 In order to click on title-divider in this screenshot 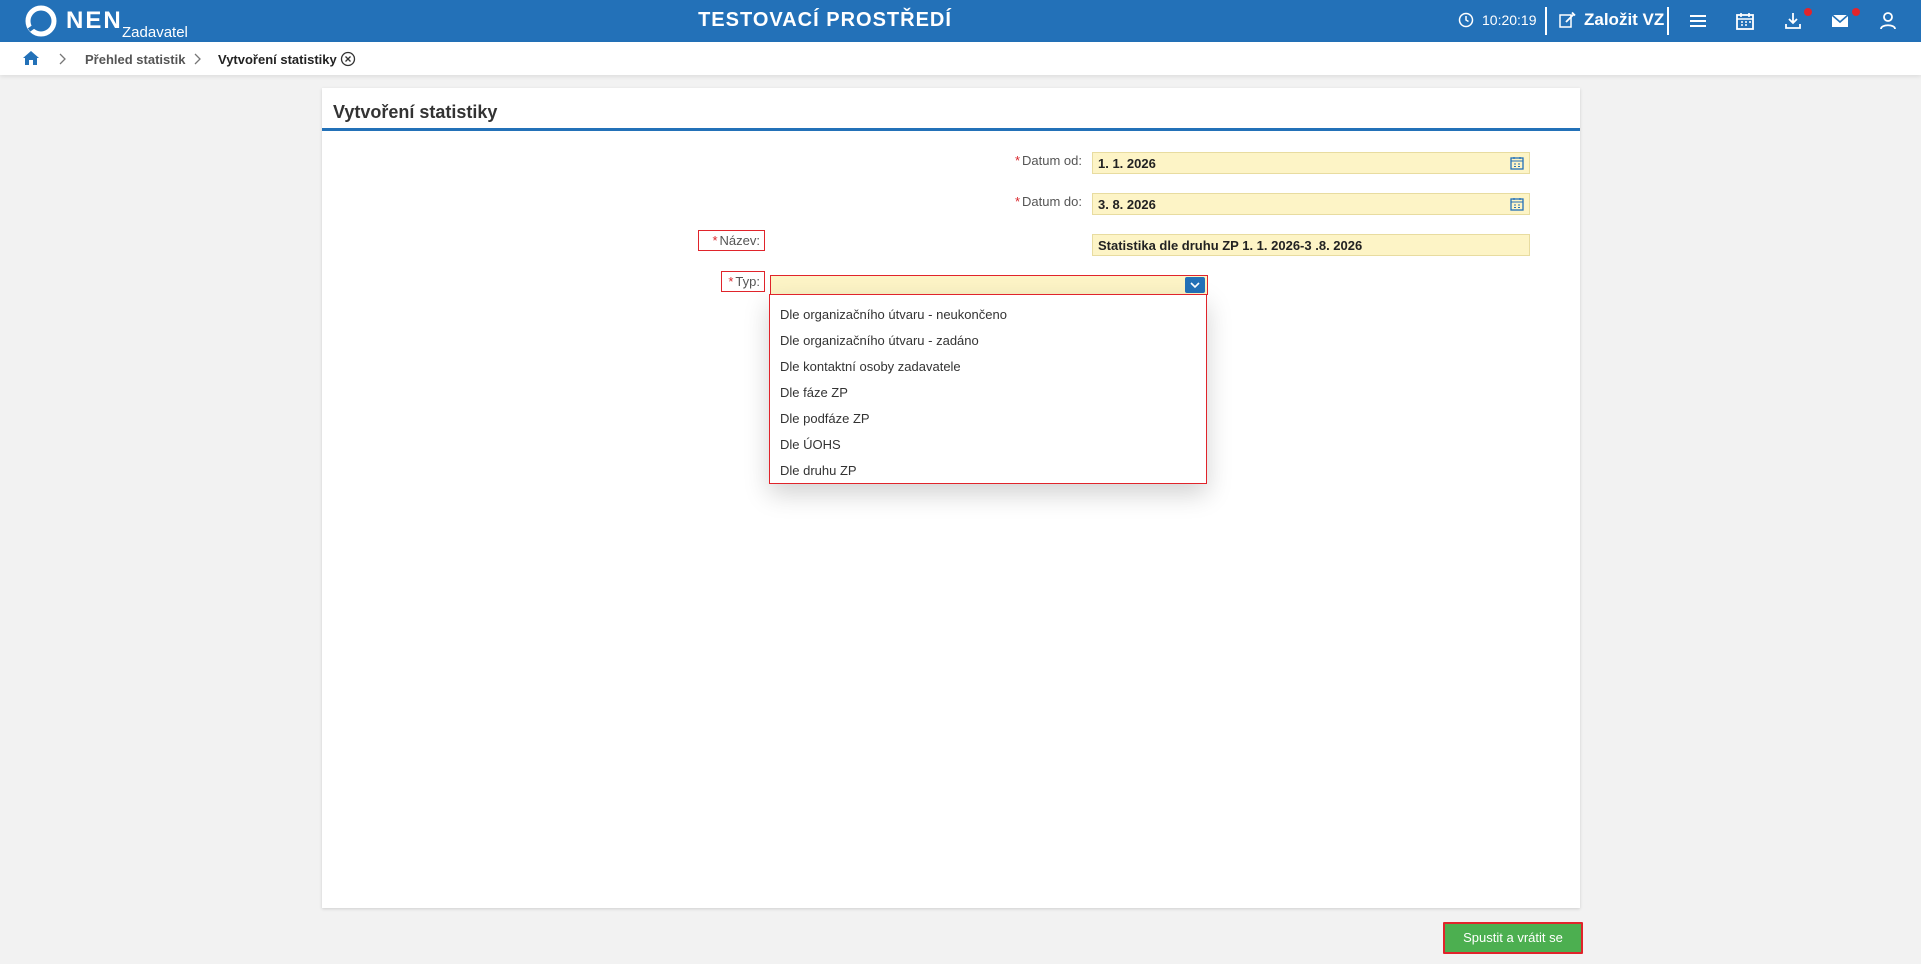, I will do `click(951, 129)`.